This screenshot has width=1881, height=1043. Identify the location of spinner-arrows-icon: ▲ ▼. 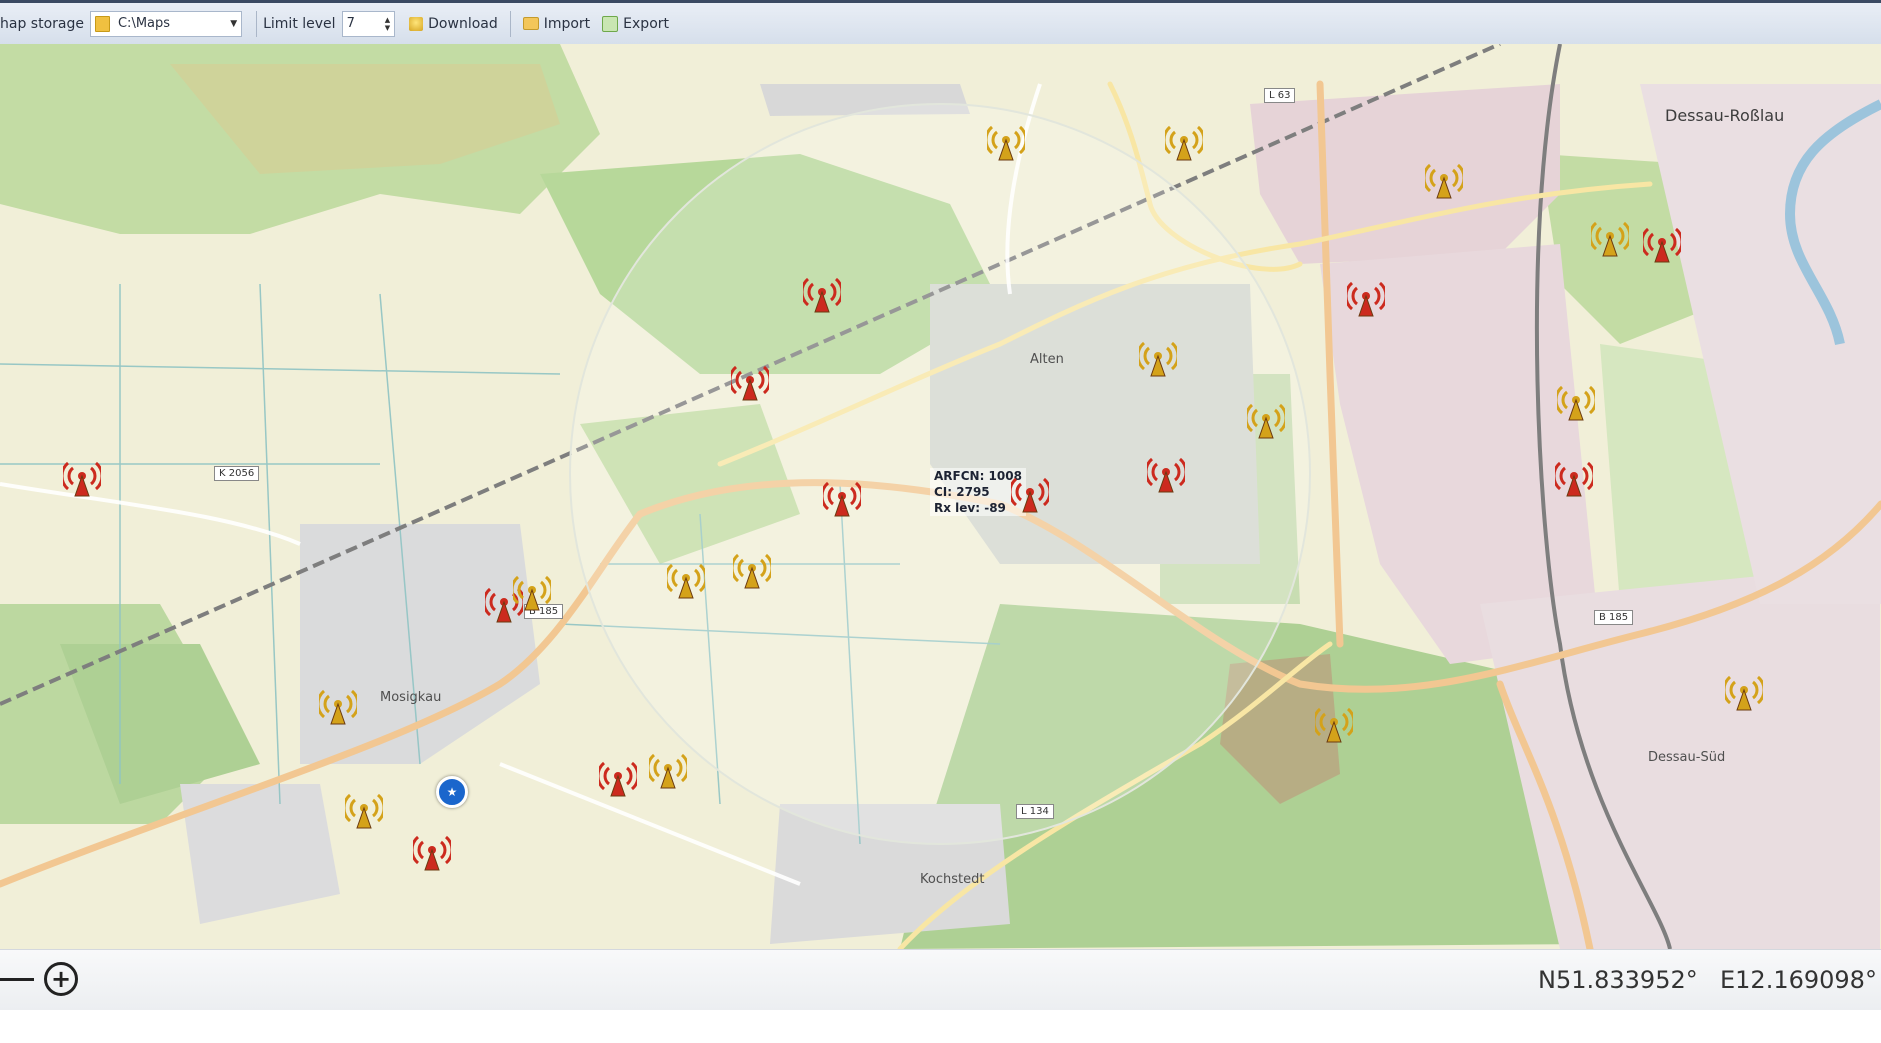
(387, 24).